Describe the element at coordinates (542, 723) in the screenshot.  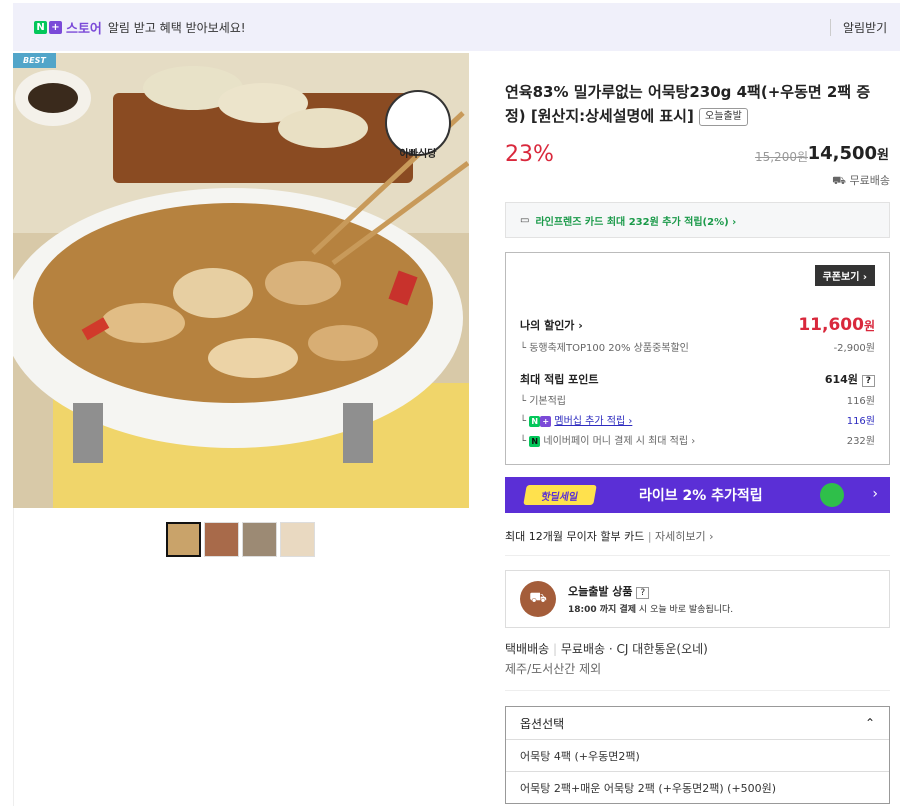
I see `option-header-label: 옵션선택` at that location.